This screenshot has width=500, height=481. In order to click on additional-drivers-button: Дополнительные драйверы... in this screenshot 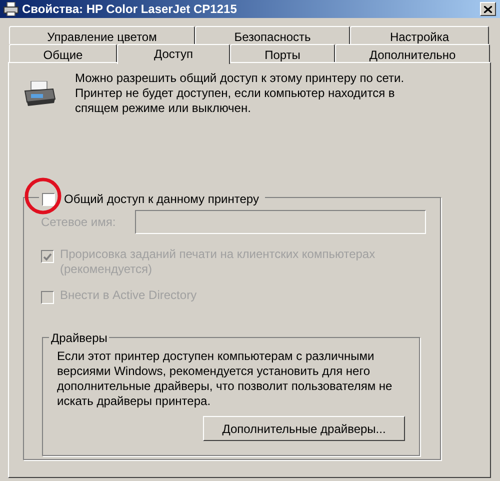, I will do `click(304, 428)`.